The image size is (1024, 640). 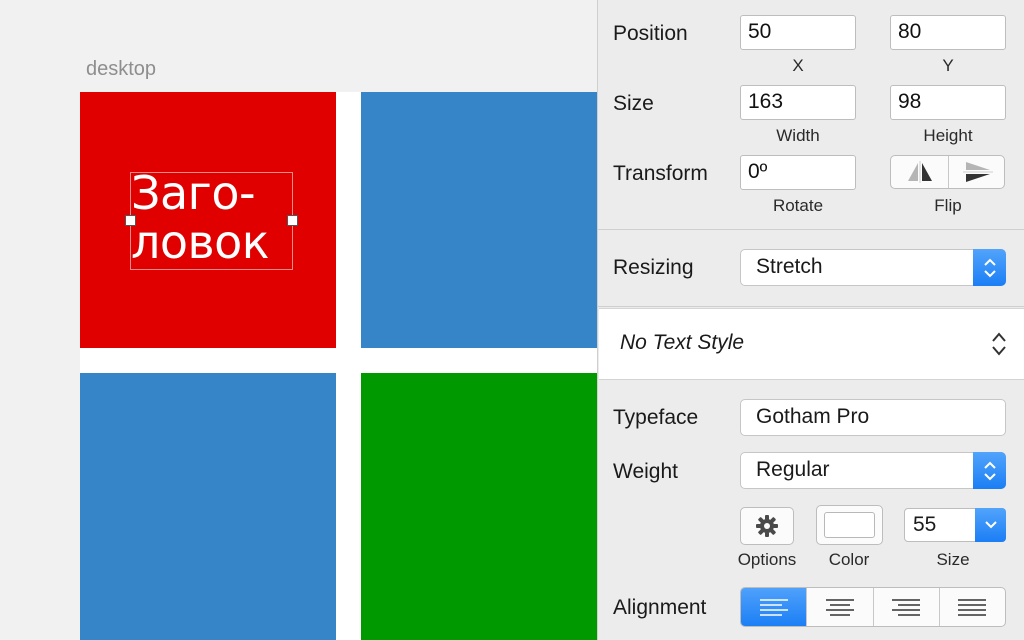 I want to click on align-center-icon, so click(x=839, y=607).